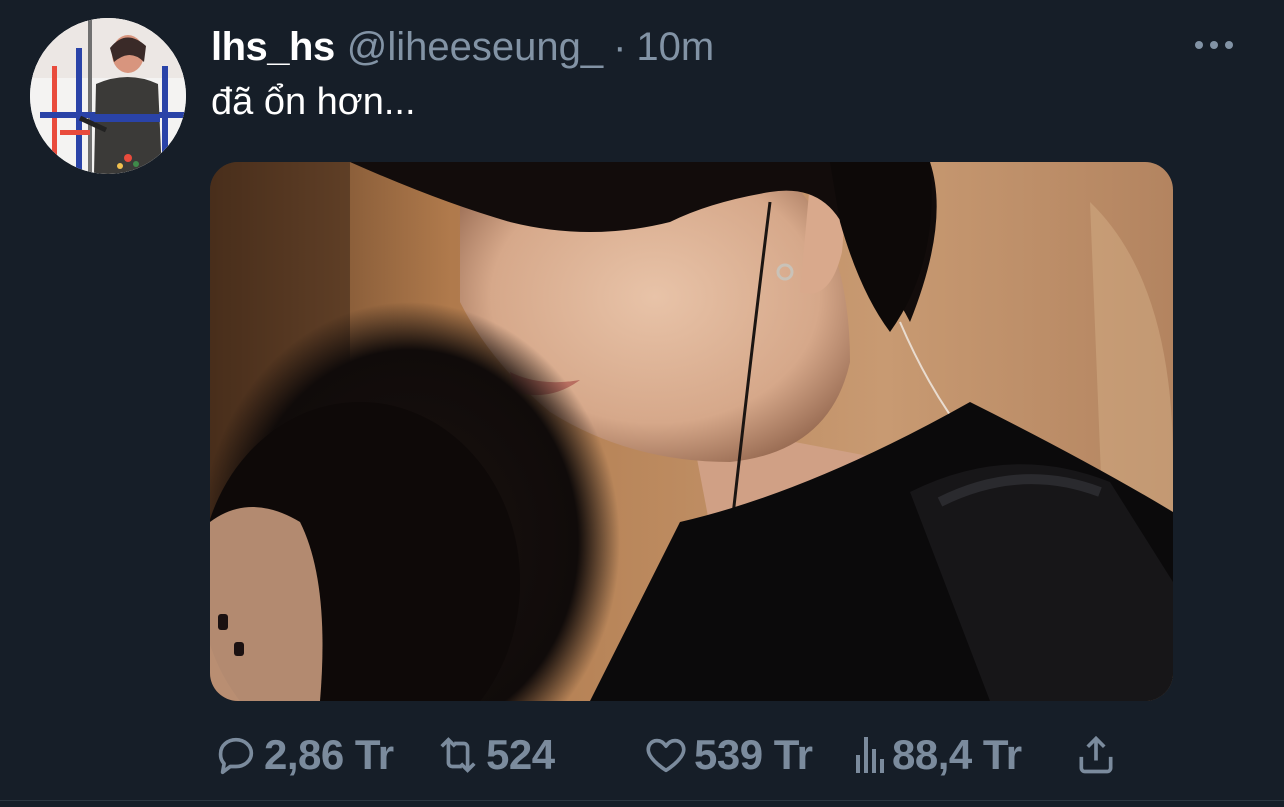 The height and width of the screenshot is (807, 1284). Describe the element at coordinates (236, 755) in the screenshot. I see `reply-icon` at that location.